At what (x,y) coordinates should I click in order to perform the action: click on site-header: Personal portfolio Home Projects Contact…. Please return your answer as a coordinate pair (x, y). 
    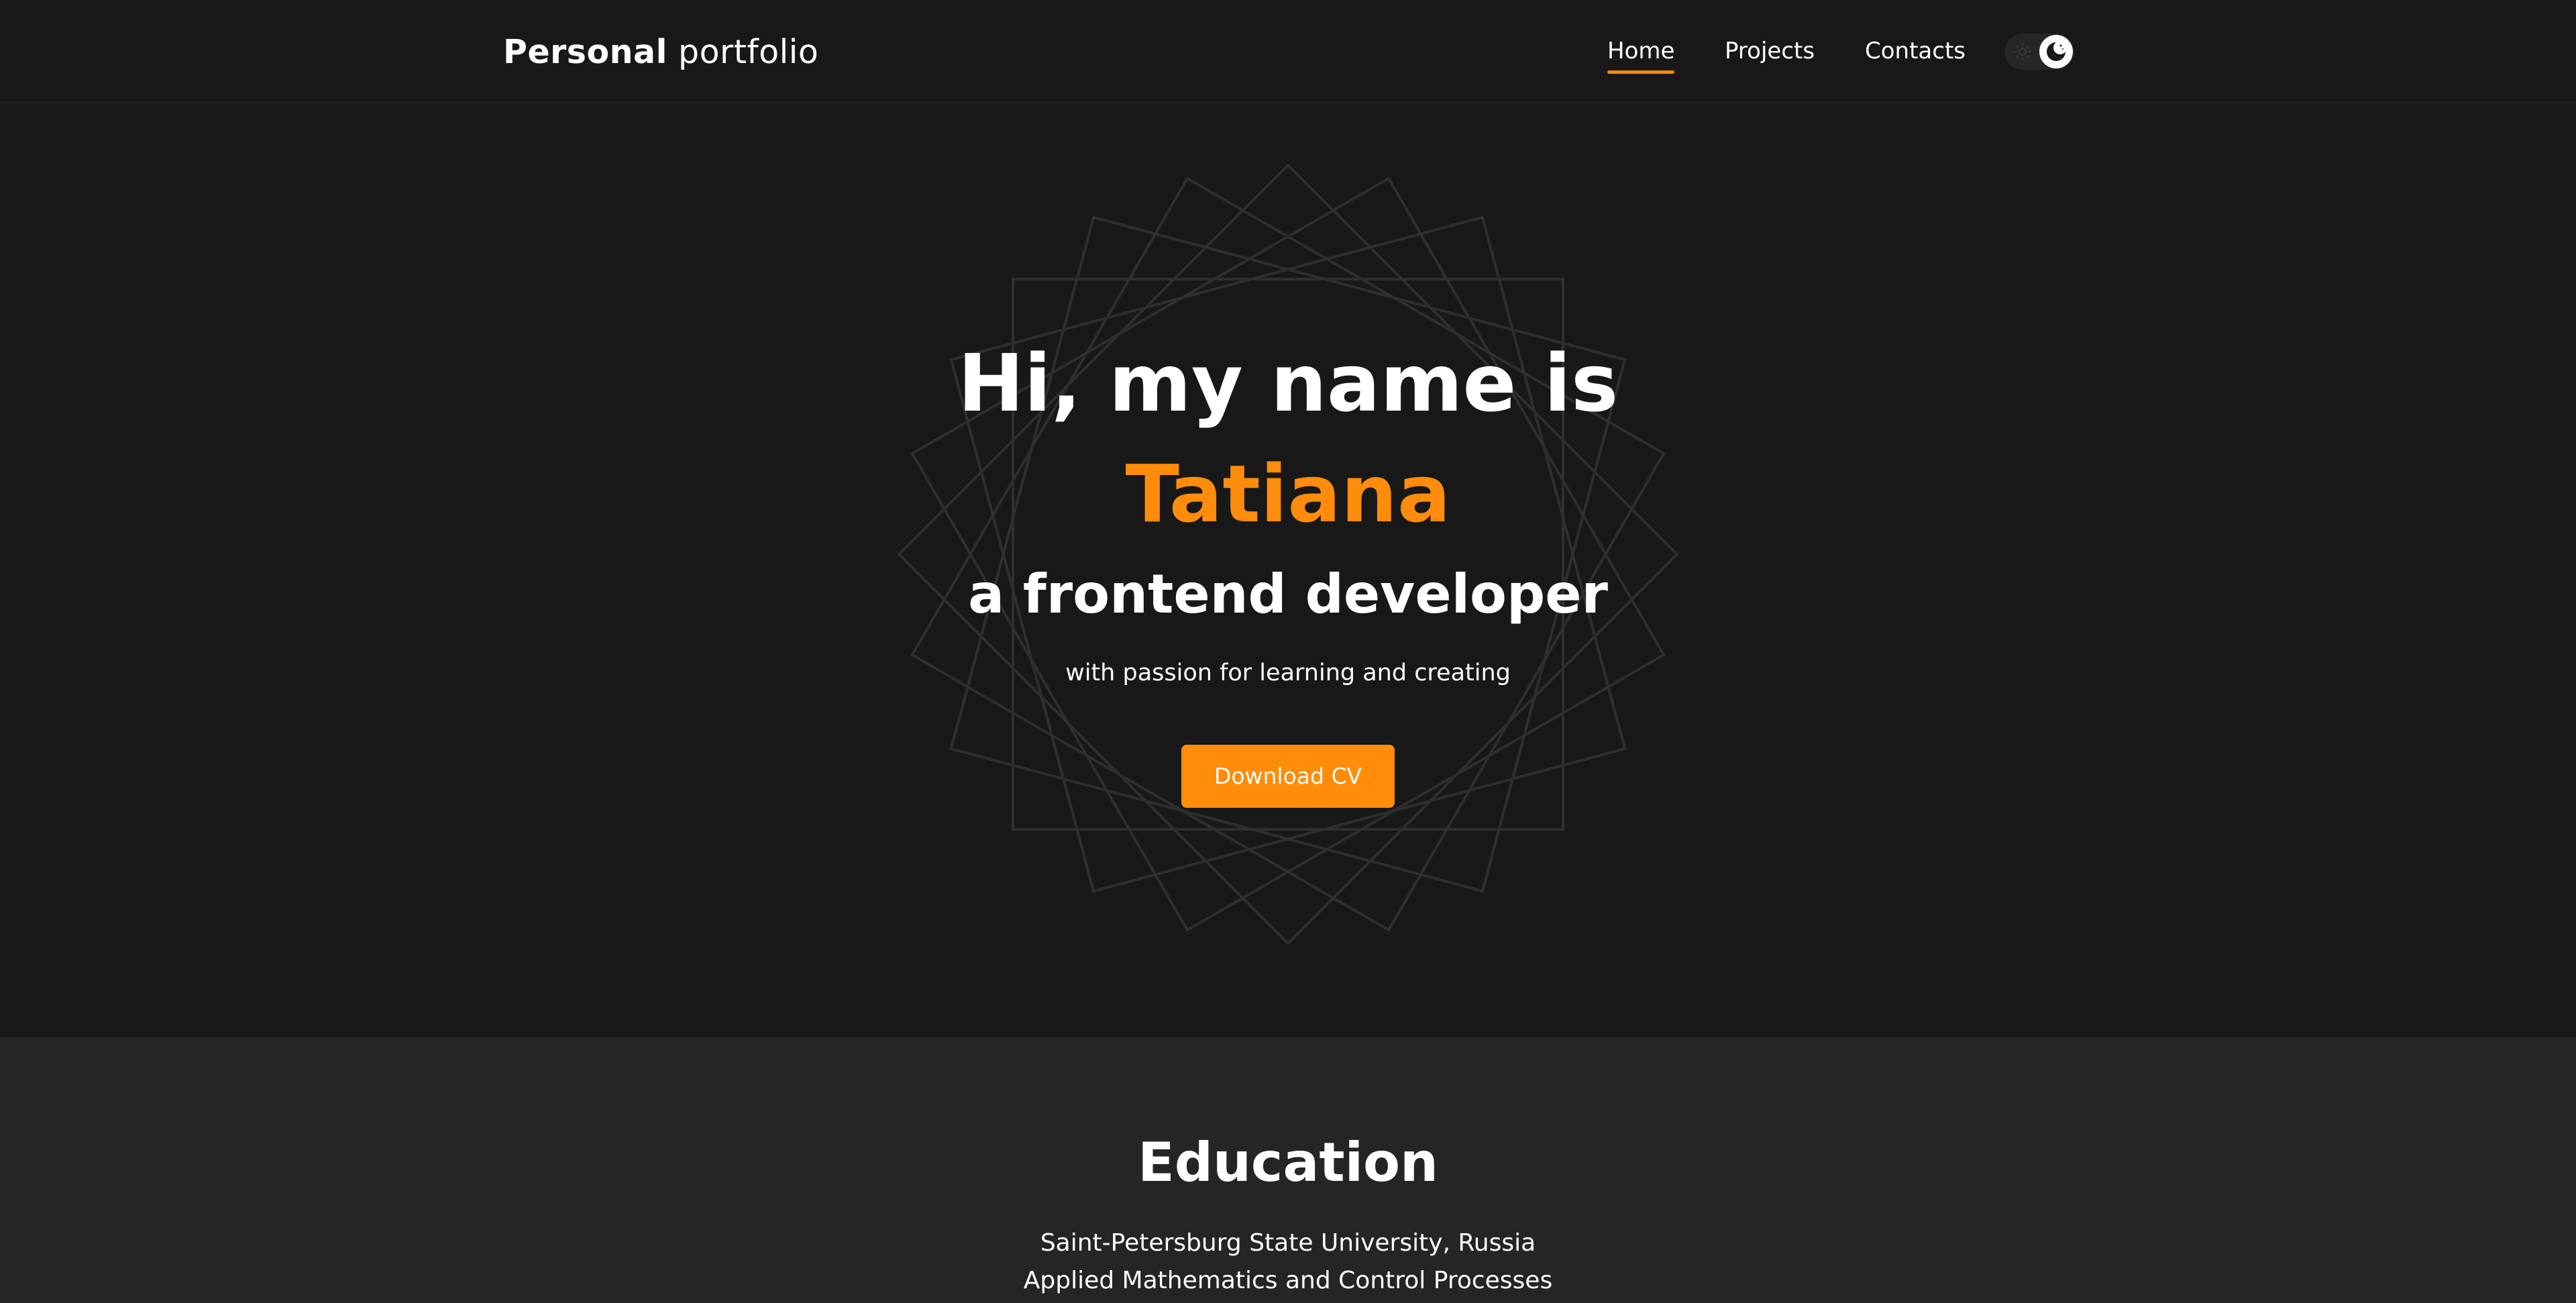
    Looking at the image, I should click on (1288, 51).